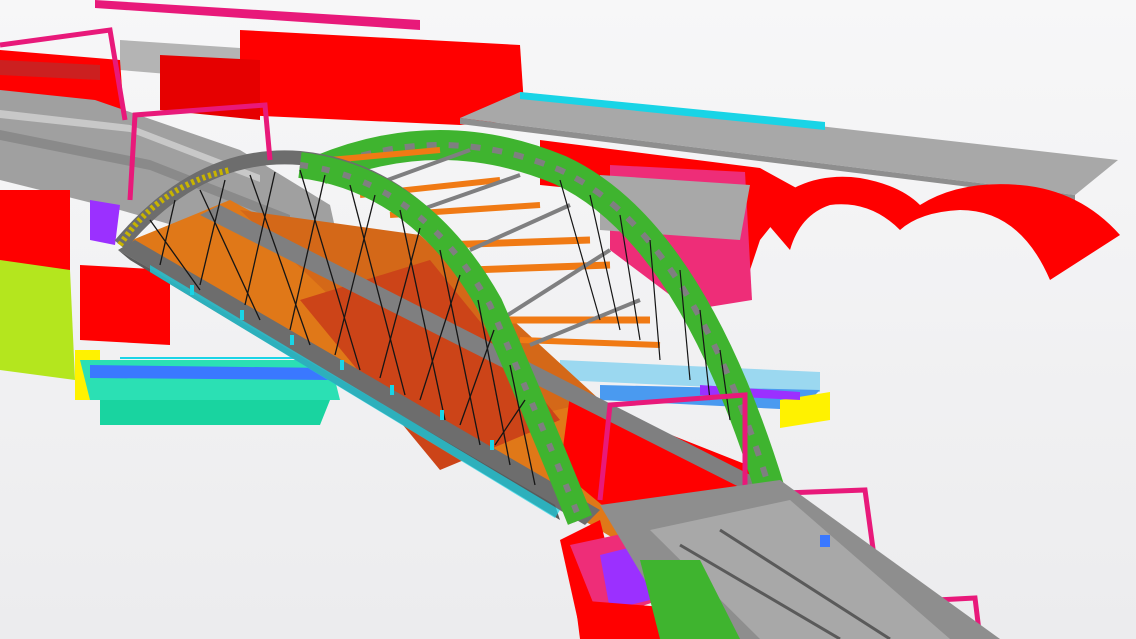 Image resolution: width=1136 pixels, height=639 pixels. I want to click on approach-deck-right, so click(800, 559).